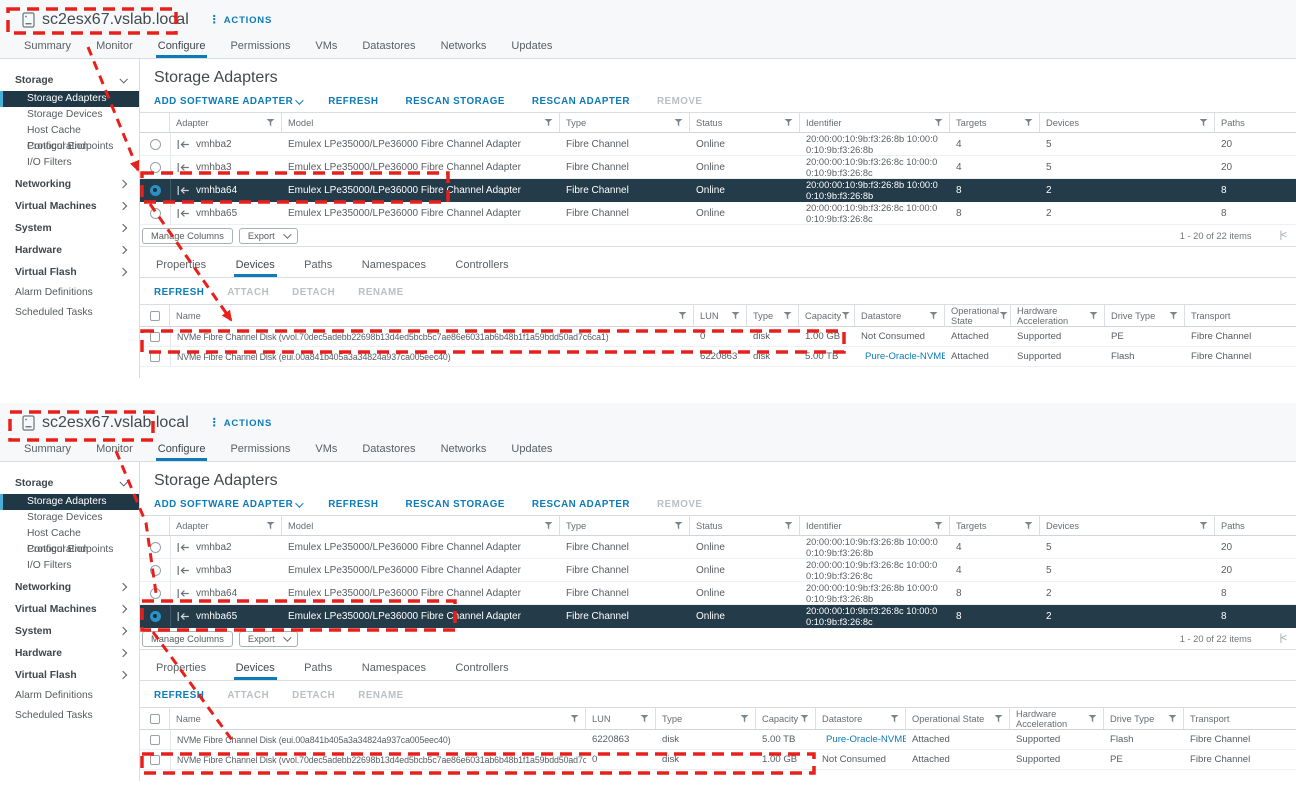 The height and width of the screenshot is (787, 1296). I want to click on rescan-storage-button: RESCAN STORAGE, so click(455, 504).